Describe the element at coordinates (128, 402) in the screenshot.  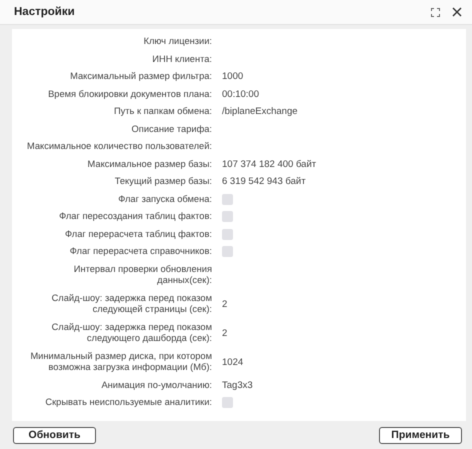
I see `field-label: Скрывать неиспользуемые аналитики:` at that location.